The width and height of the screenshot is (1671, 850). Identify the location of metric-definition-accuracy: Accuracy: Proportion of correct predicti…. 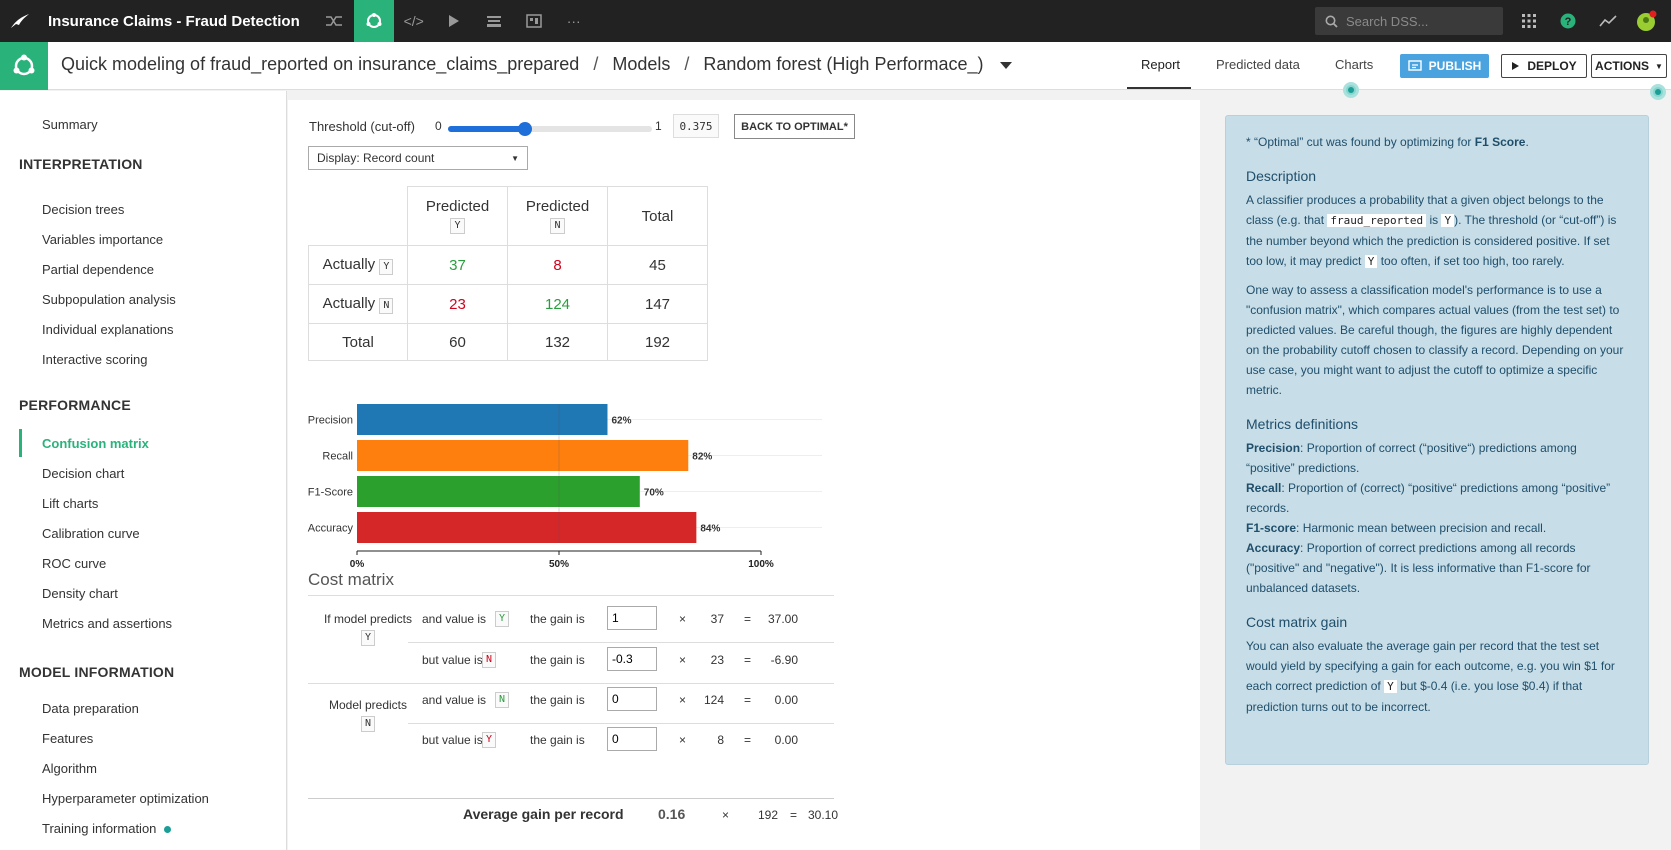
(1437, 568).